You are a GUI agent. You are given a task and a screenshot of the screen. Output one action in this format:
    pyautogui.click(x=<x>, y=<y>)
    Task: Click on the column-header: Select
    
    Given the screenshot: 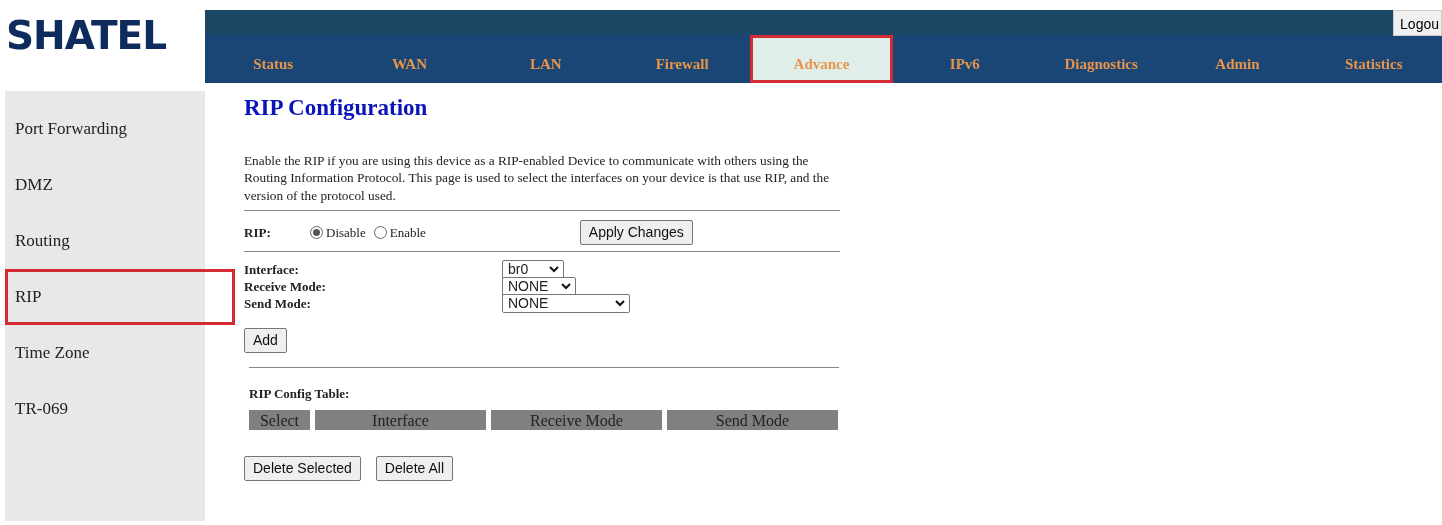 What is the action you would take?
    pyautogui.click(x=279, y=419)
    